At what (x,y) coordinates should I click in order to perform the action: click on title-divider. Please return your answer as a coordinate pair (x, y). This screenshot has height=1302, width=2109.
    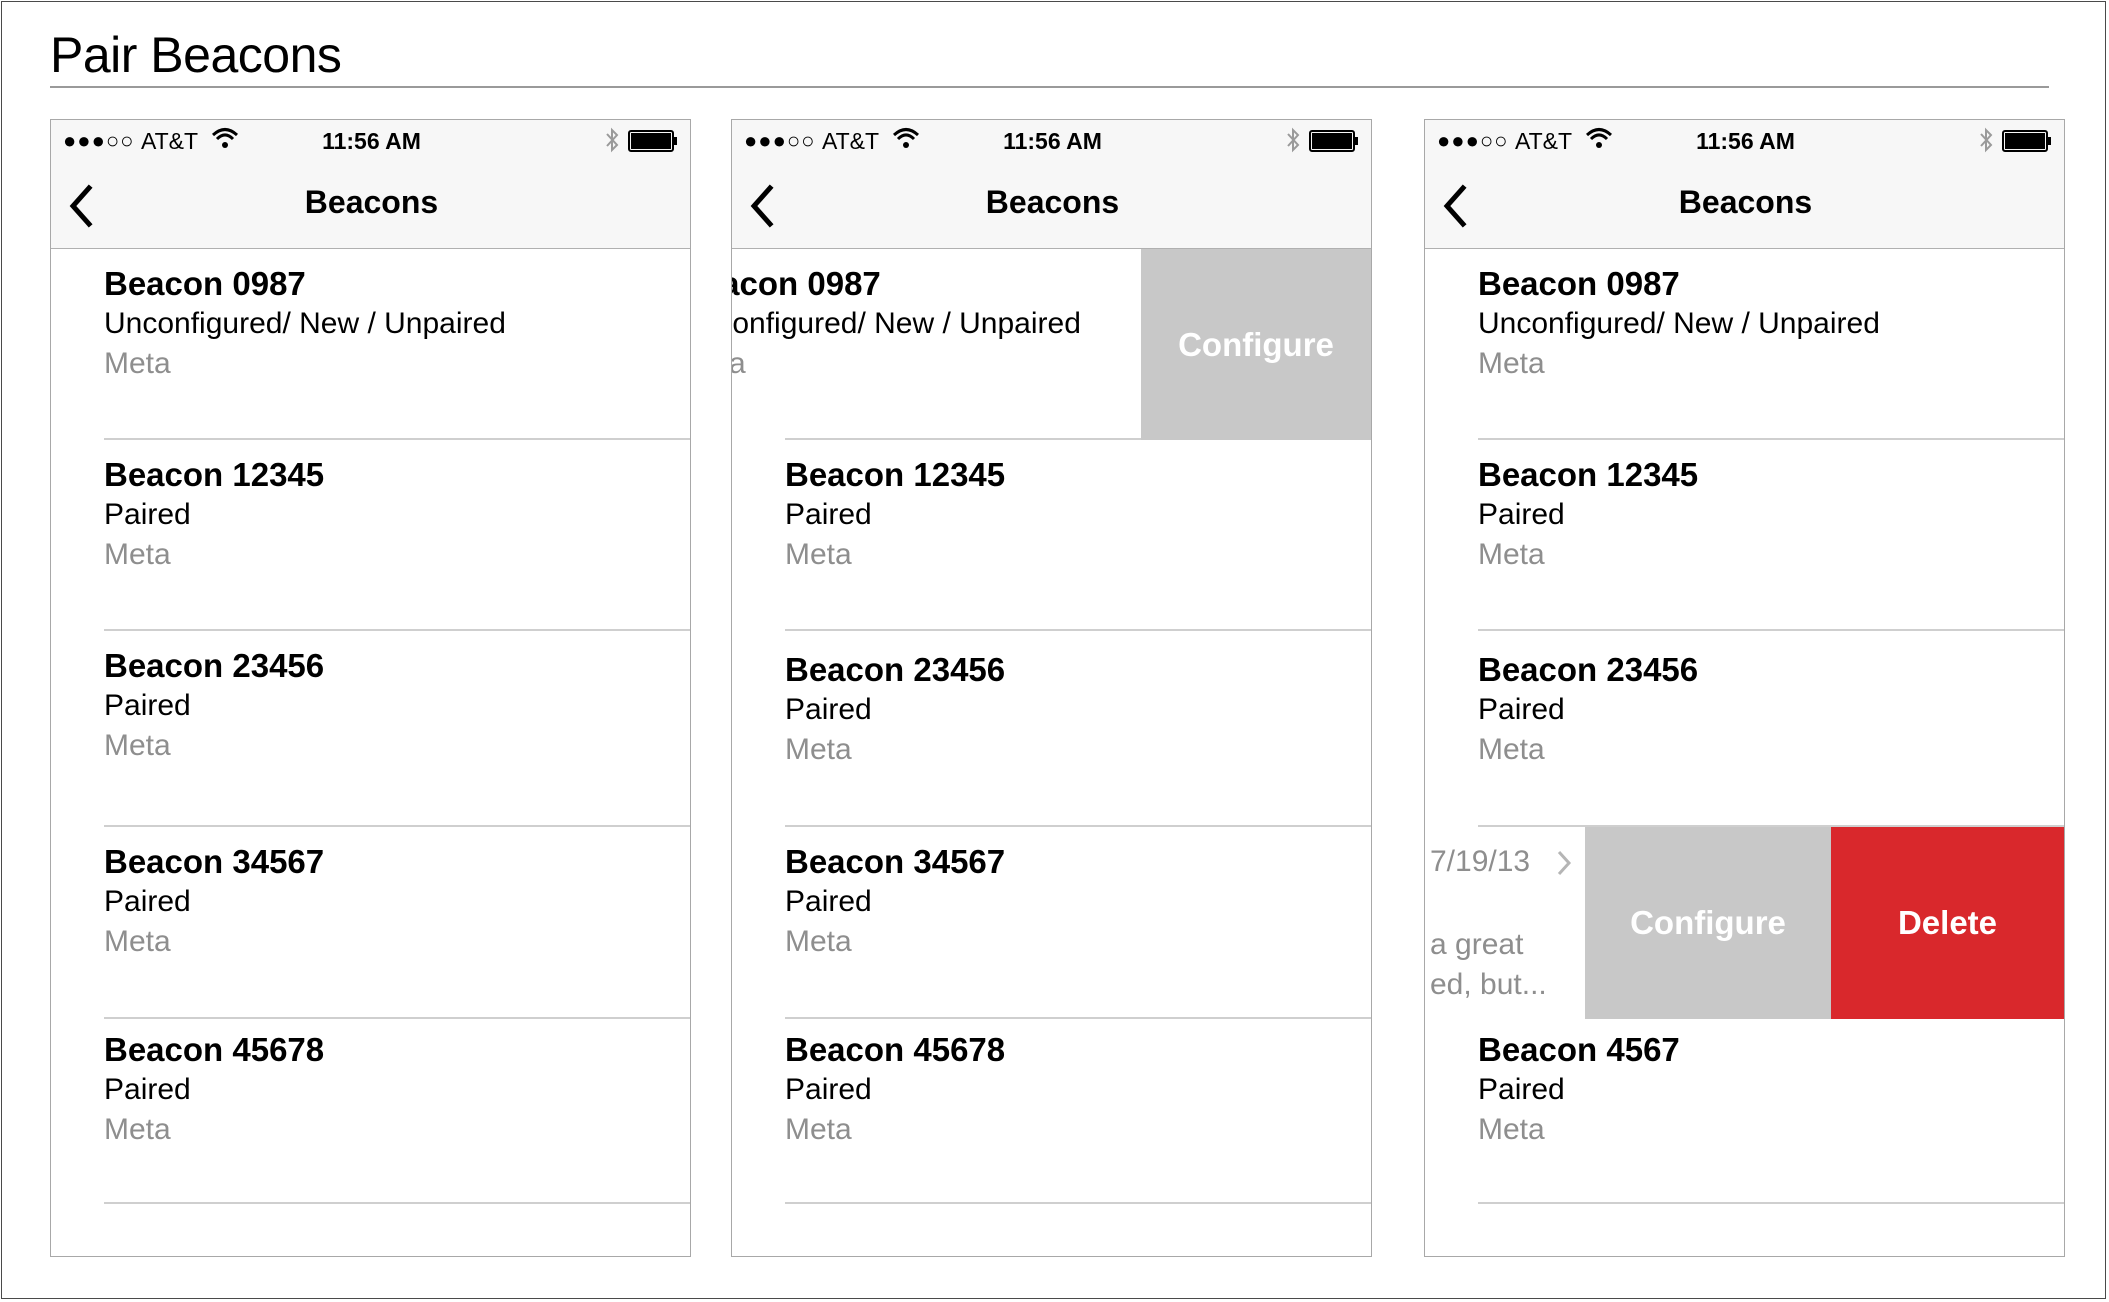
    Looking at the image, I should click on (1049, 87).